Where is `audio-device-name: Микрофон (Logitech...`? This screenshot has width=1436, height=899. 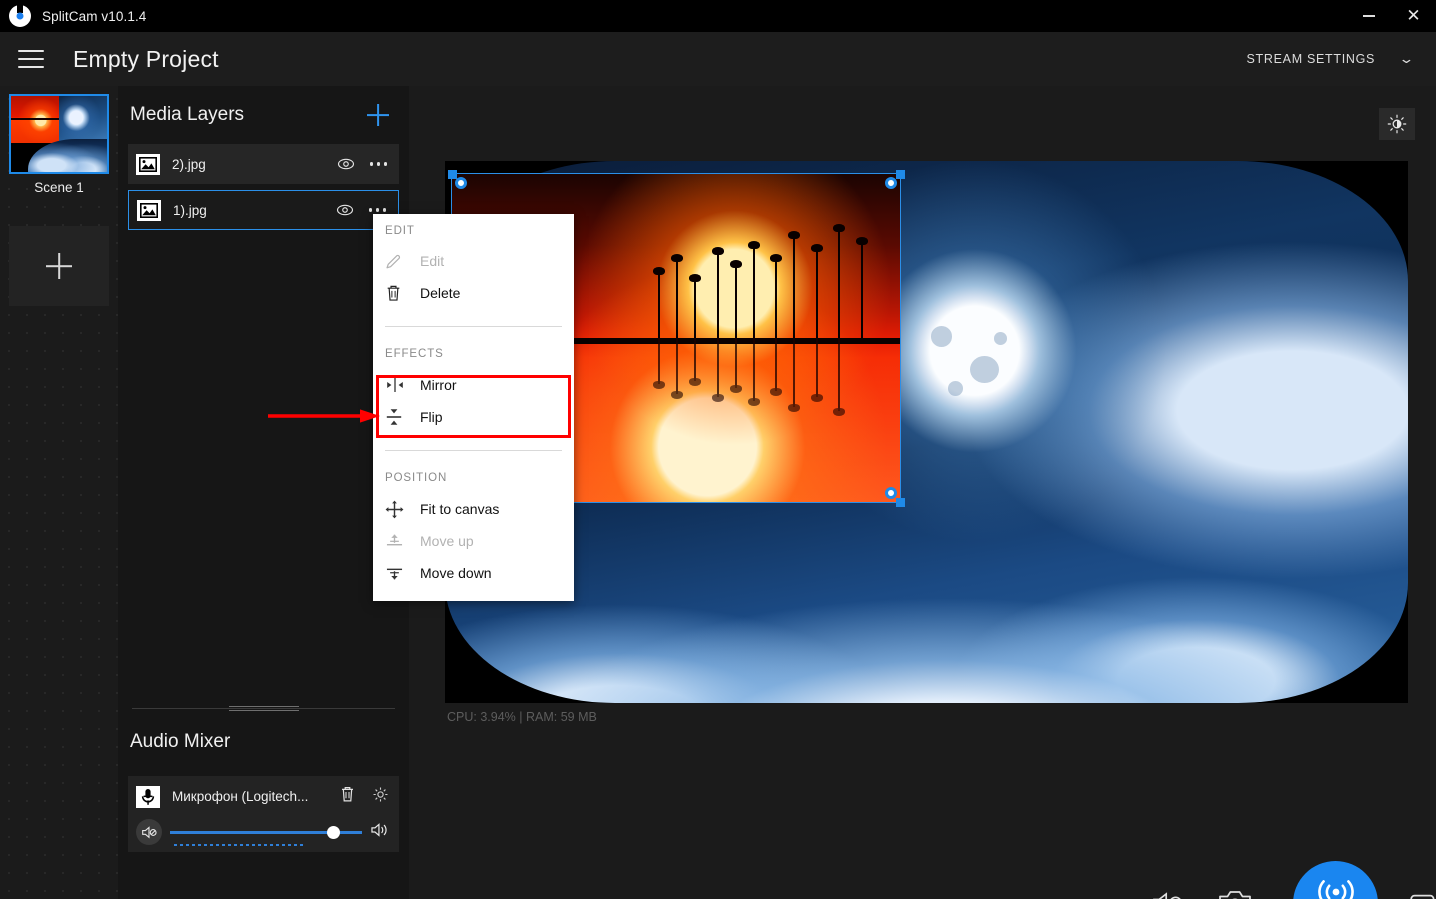
audio-device-name: Микрофон (Logitech... is located at coordinates (240, 796).